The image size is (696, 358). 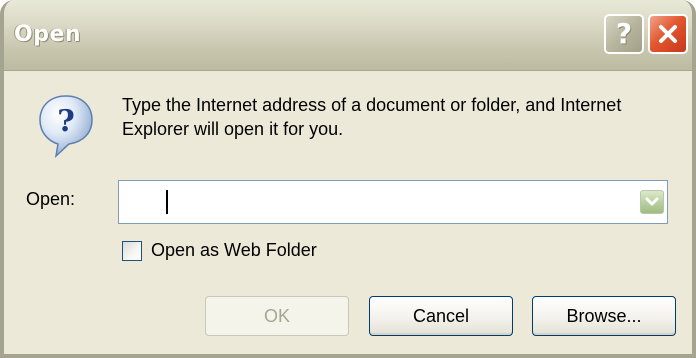 What do you see at coordinates (51, 199) in the screenshot?
I see `open-field-label: Open:` at bounding box center [51, 199].